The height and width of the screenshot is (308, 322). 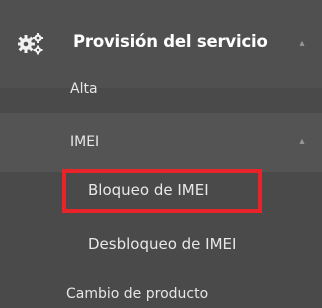 I want to click on menu-item-alta: Alta, so click(x=84, y=89).